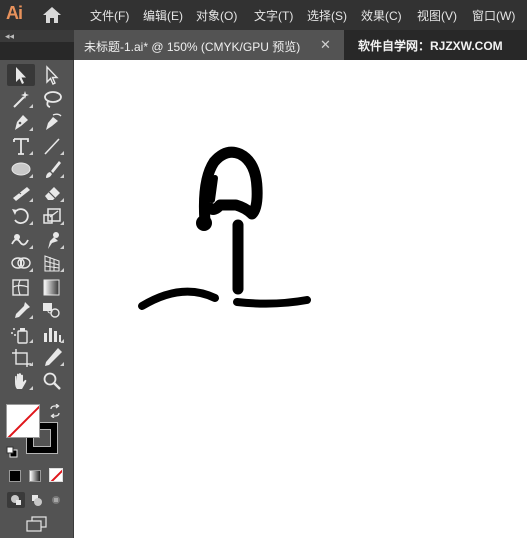 The image size is (527, 538). Describe the element at coordinates (327, 15) in the screenshot. I see `menu-select: 选择(S)` at that location.